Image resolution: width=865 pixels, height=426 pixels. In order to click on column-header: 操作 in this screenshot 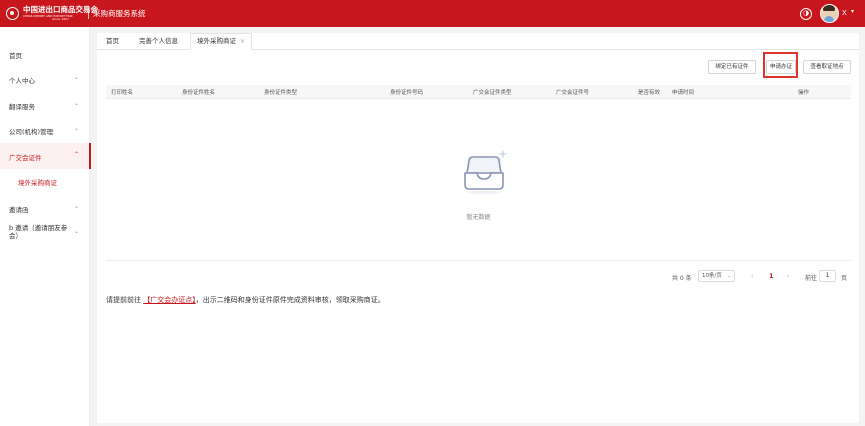, I will do `click(804, 93)`.